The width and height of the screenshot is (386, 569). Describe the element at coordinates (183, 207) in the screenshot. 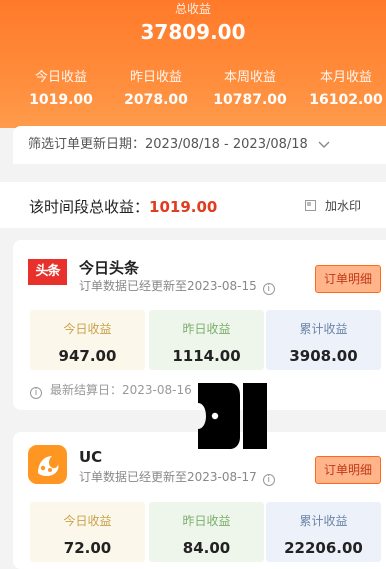

I see `period-earnings-value: 1019.00` at that location.